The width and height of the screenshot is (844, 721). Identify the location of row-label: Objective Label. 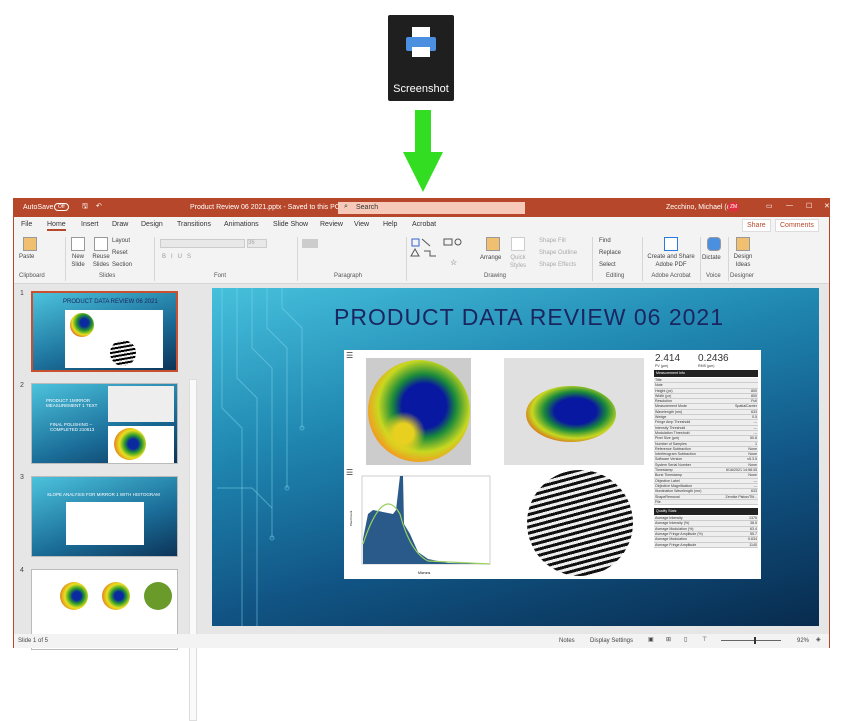
(667, 480).